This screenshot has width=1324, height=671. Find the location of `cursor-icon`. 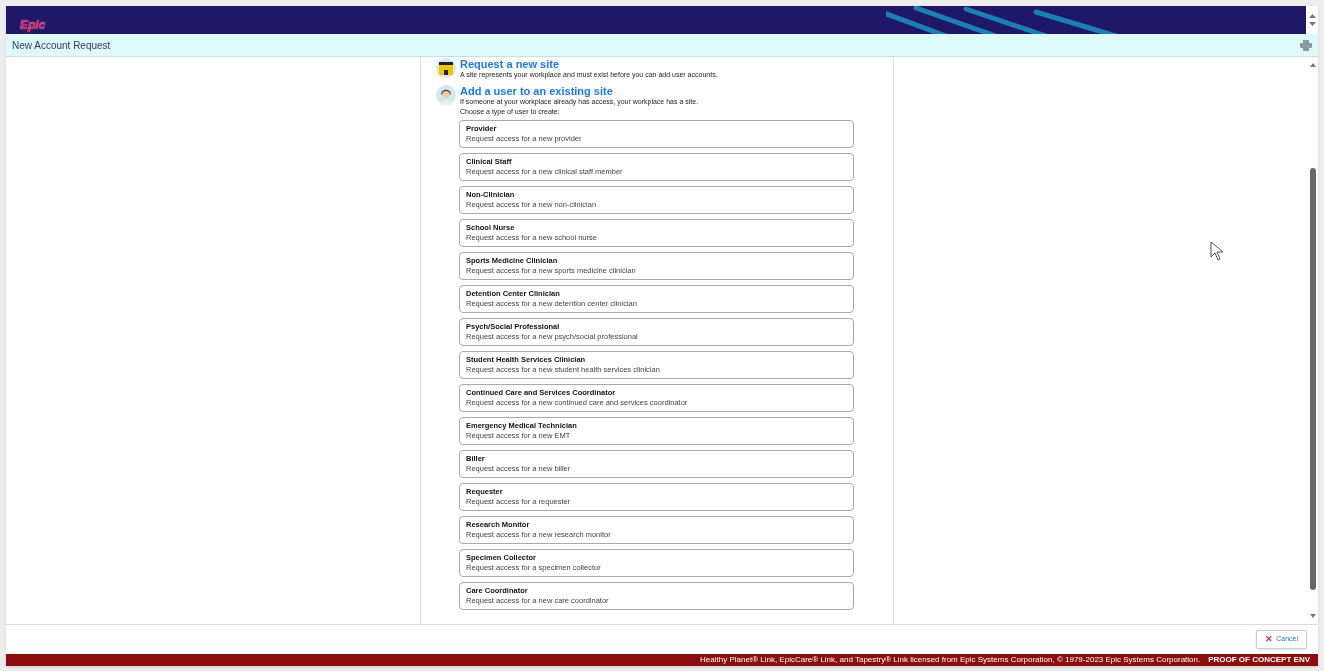

cursor-icon is located at coordinates (1217, 251).